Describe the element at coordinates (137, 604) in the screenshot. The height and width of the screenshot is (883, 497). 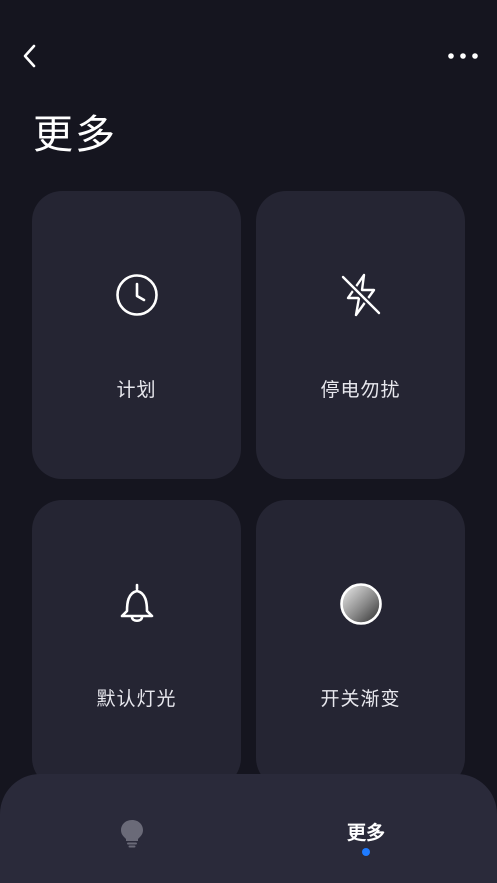
I see `bell-icon` at that location.